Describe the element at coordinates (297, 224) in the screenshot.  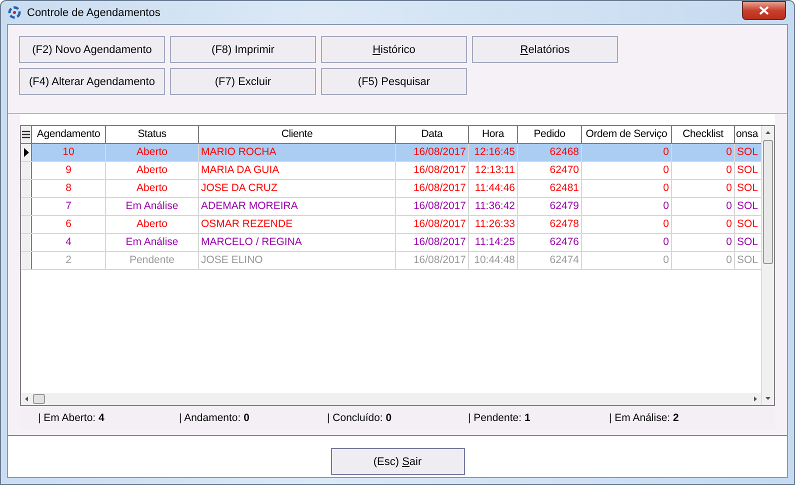
I see `table-cell: OSMAR REZENDE` at that location.